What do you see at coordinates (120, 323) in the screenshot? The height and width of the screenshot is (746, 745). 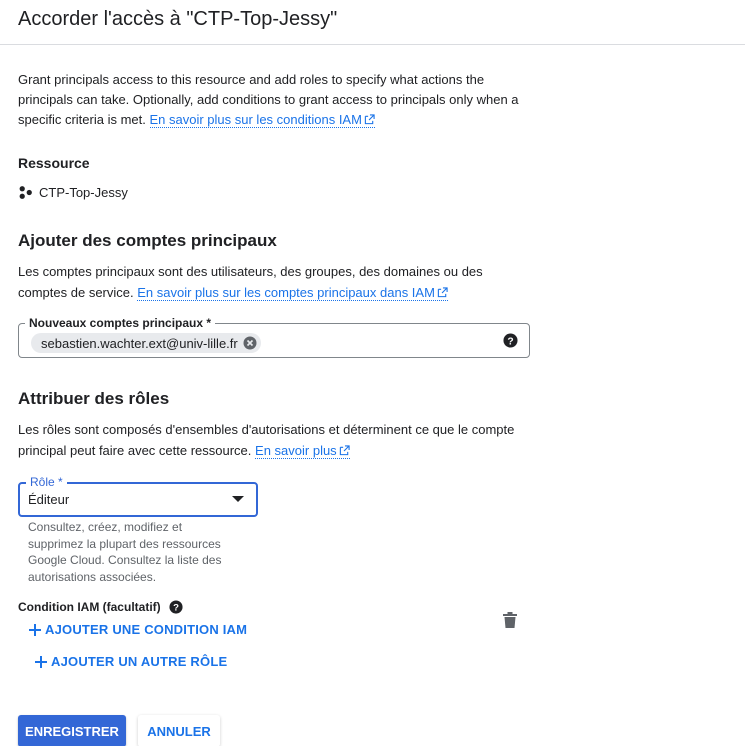 I see `new-principals-label: Nouveaux comptes principaux *` at bounding box center [120, 323].